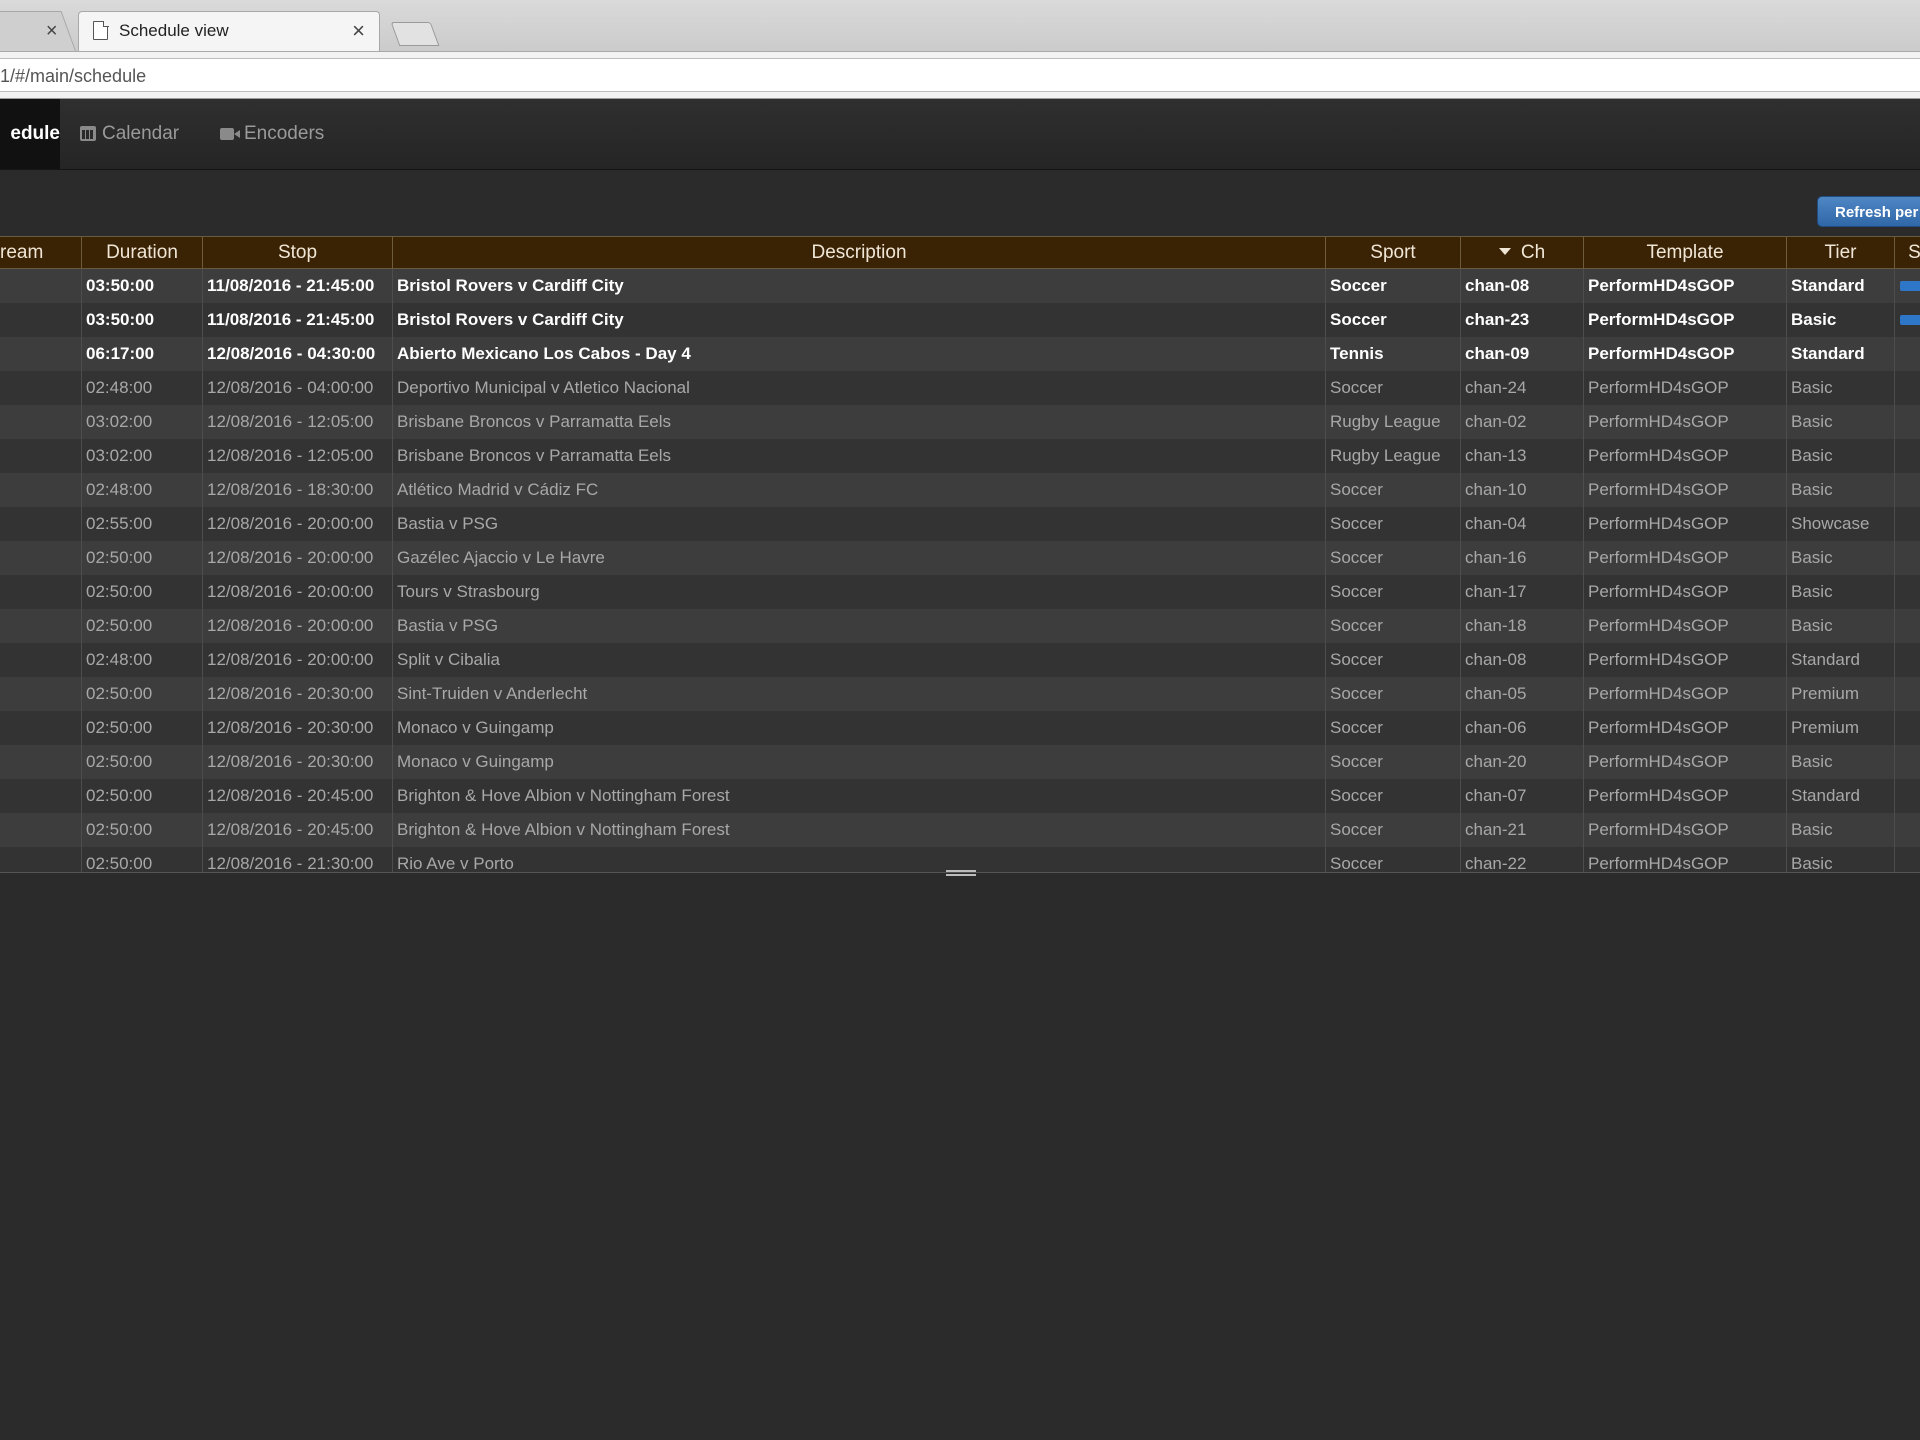 Image resolution: width=1920 pixels, height=1440 pixels. What do you see at coordinates (1522, 524) in the screenshot?
I see `cell-ch: chan-04` at bounding box center [1522, 524].